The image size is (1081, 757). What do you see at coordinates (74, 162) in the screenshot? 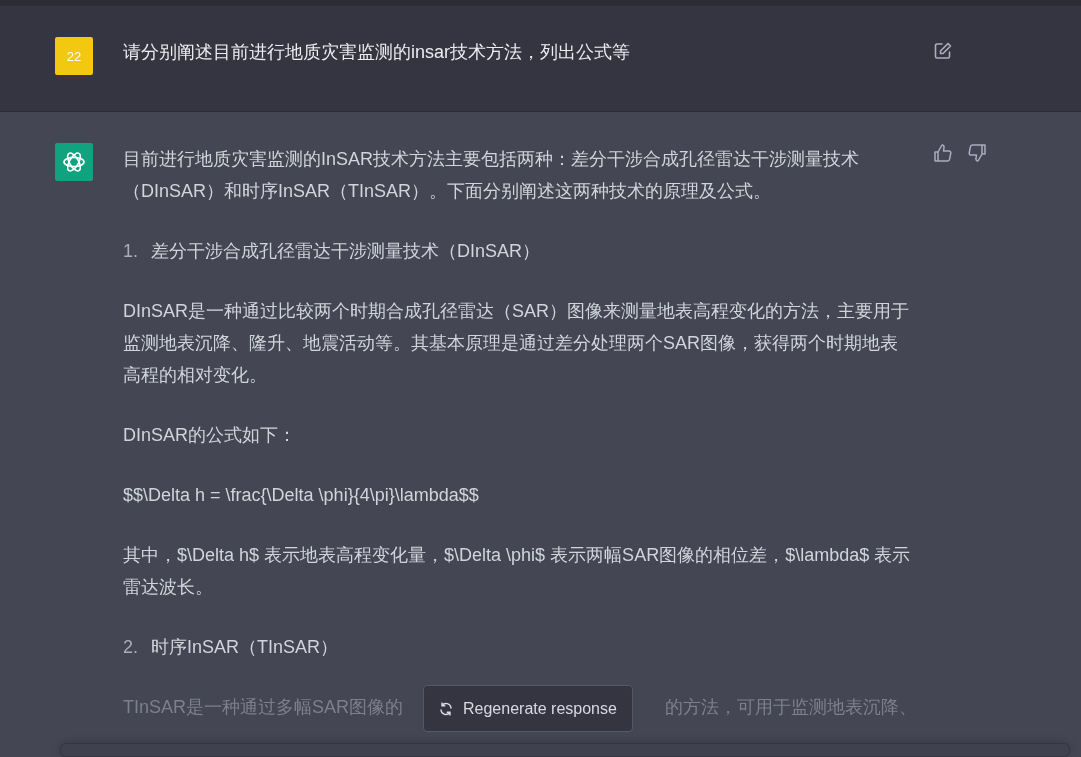
I see `assistant-logo-icon` at bounding box center [74, 162].